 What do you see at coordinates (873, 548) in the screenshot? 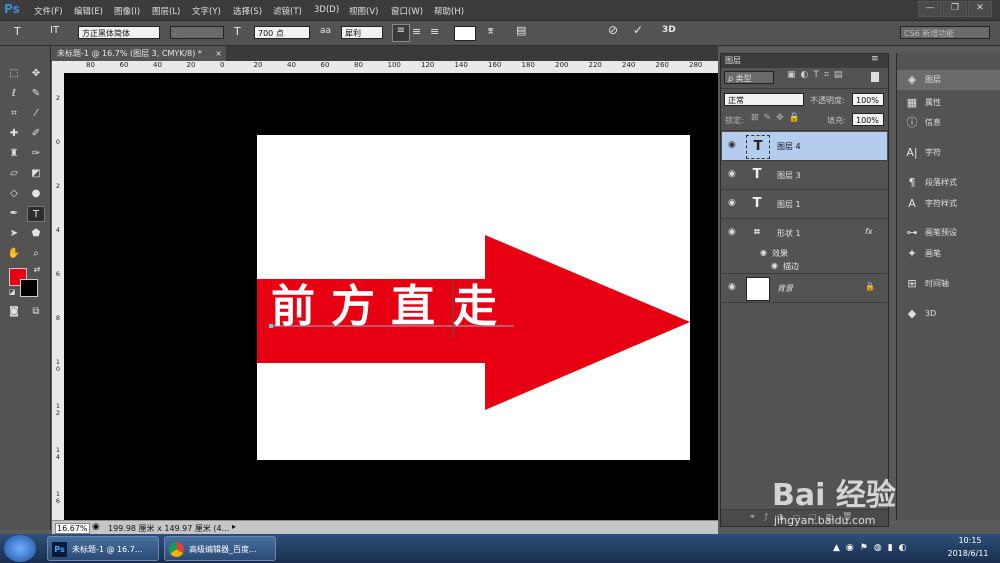
I see `tray-icons: ▲◉⚑◍▮◐` at bounding box center [873, 548].